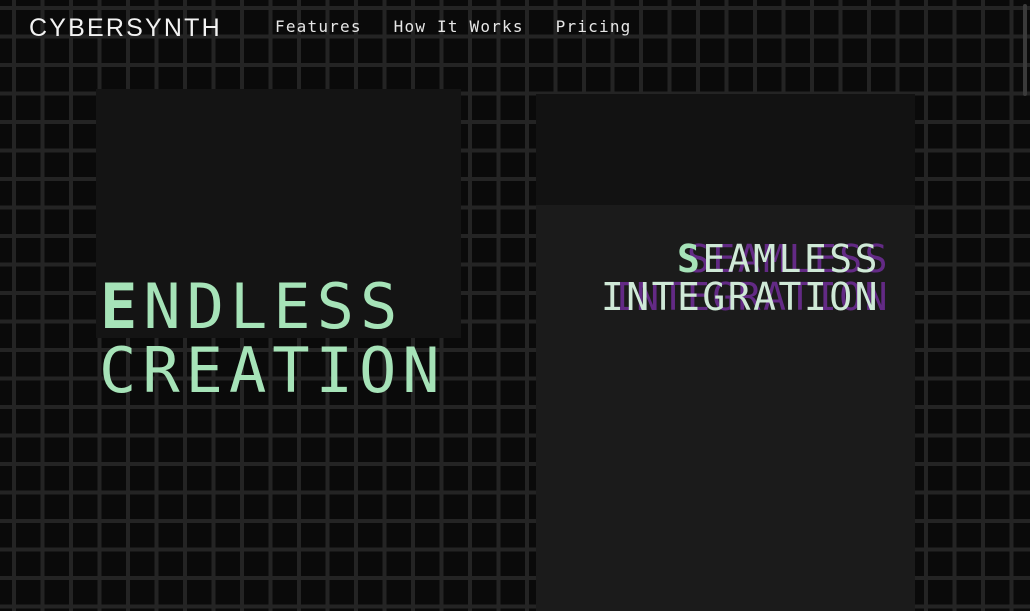  What do you see at coordinates (725, 149) in the screenshot?
I see `feature-panel-right-top` at bounding box center [725, 149].